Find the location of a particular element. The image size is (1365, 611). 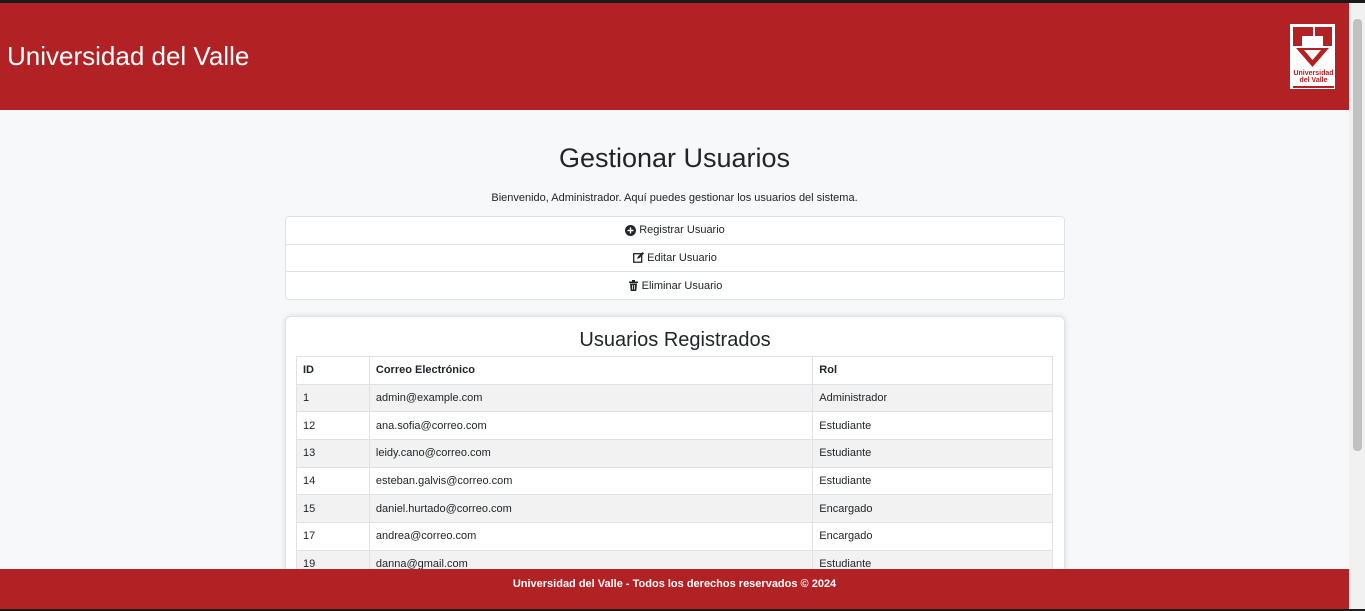

logo-emblem-icon is located at coordinates (1312, 47).